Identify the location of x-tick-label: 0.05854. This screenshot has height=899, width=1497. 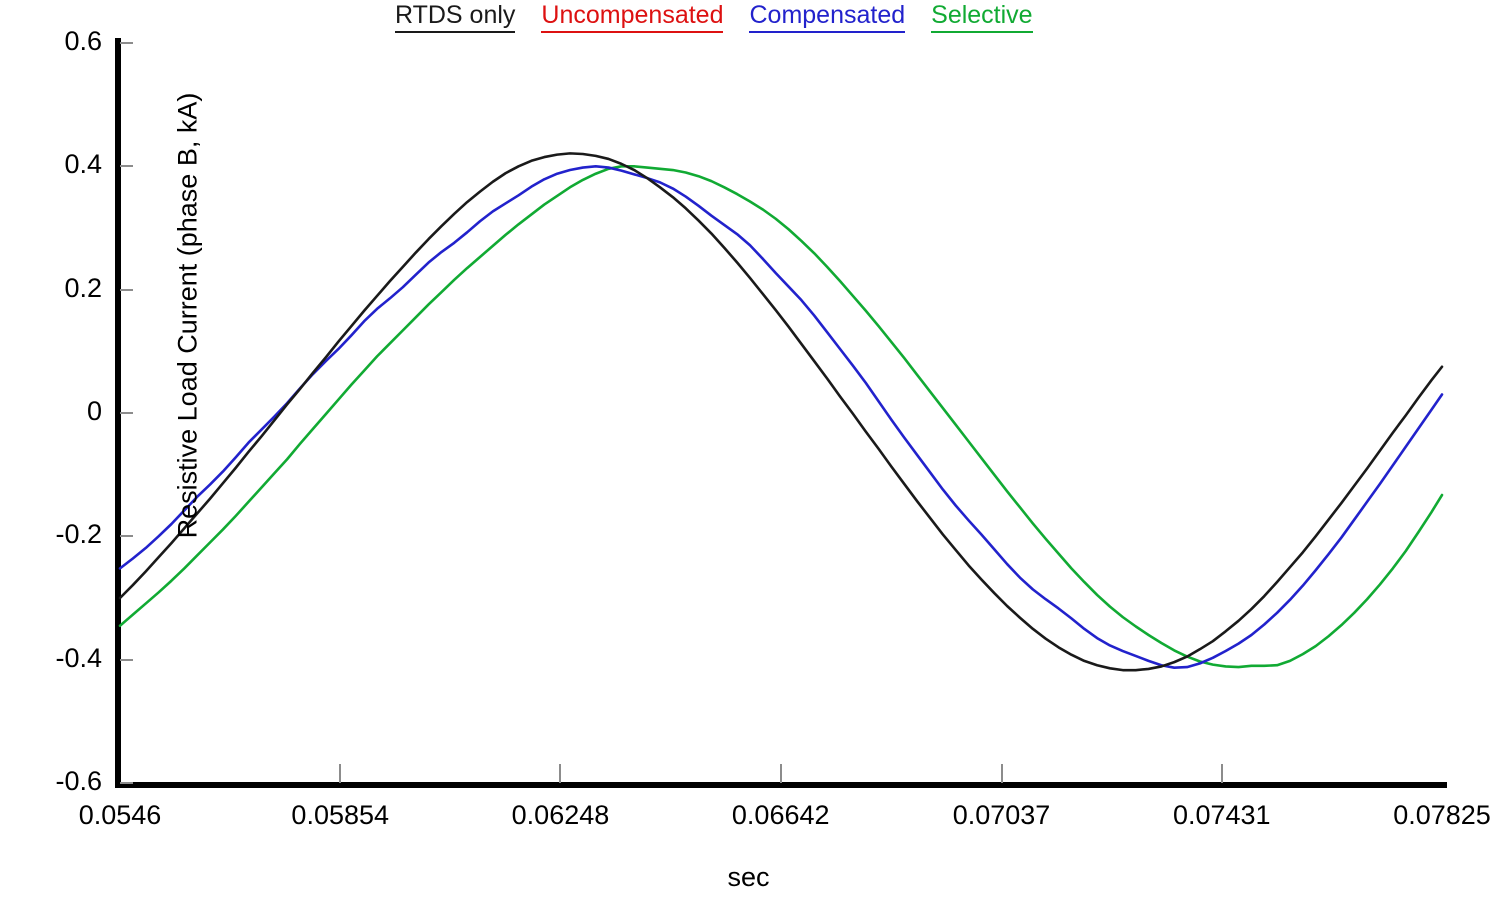
(340, 815).